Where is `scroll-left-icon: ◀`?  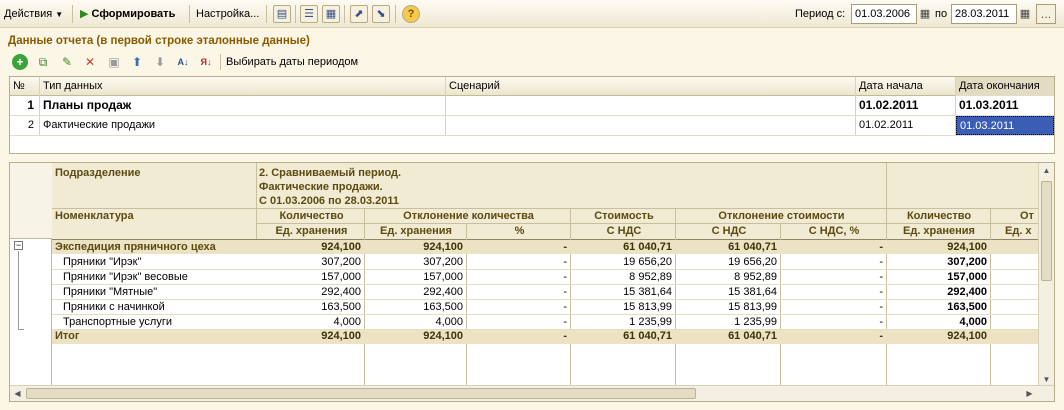 scroll-left-icon: ◀ is located at coordinates (17, 393).